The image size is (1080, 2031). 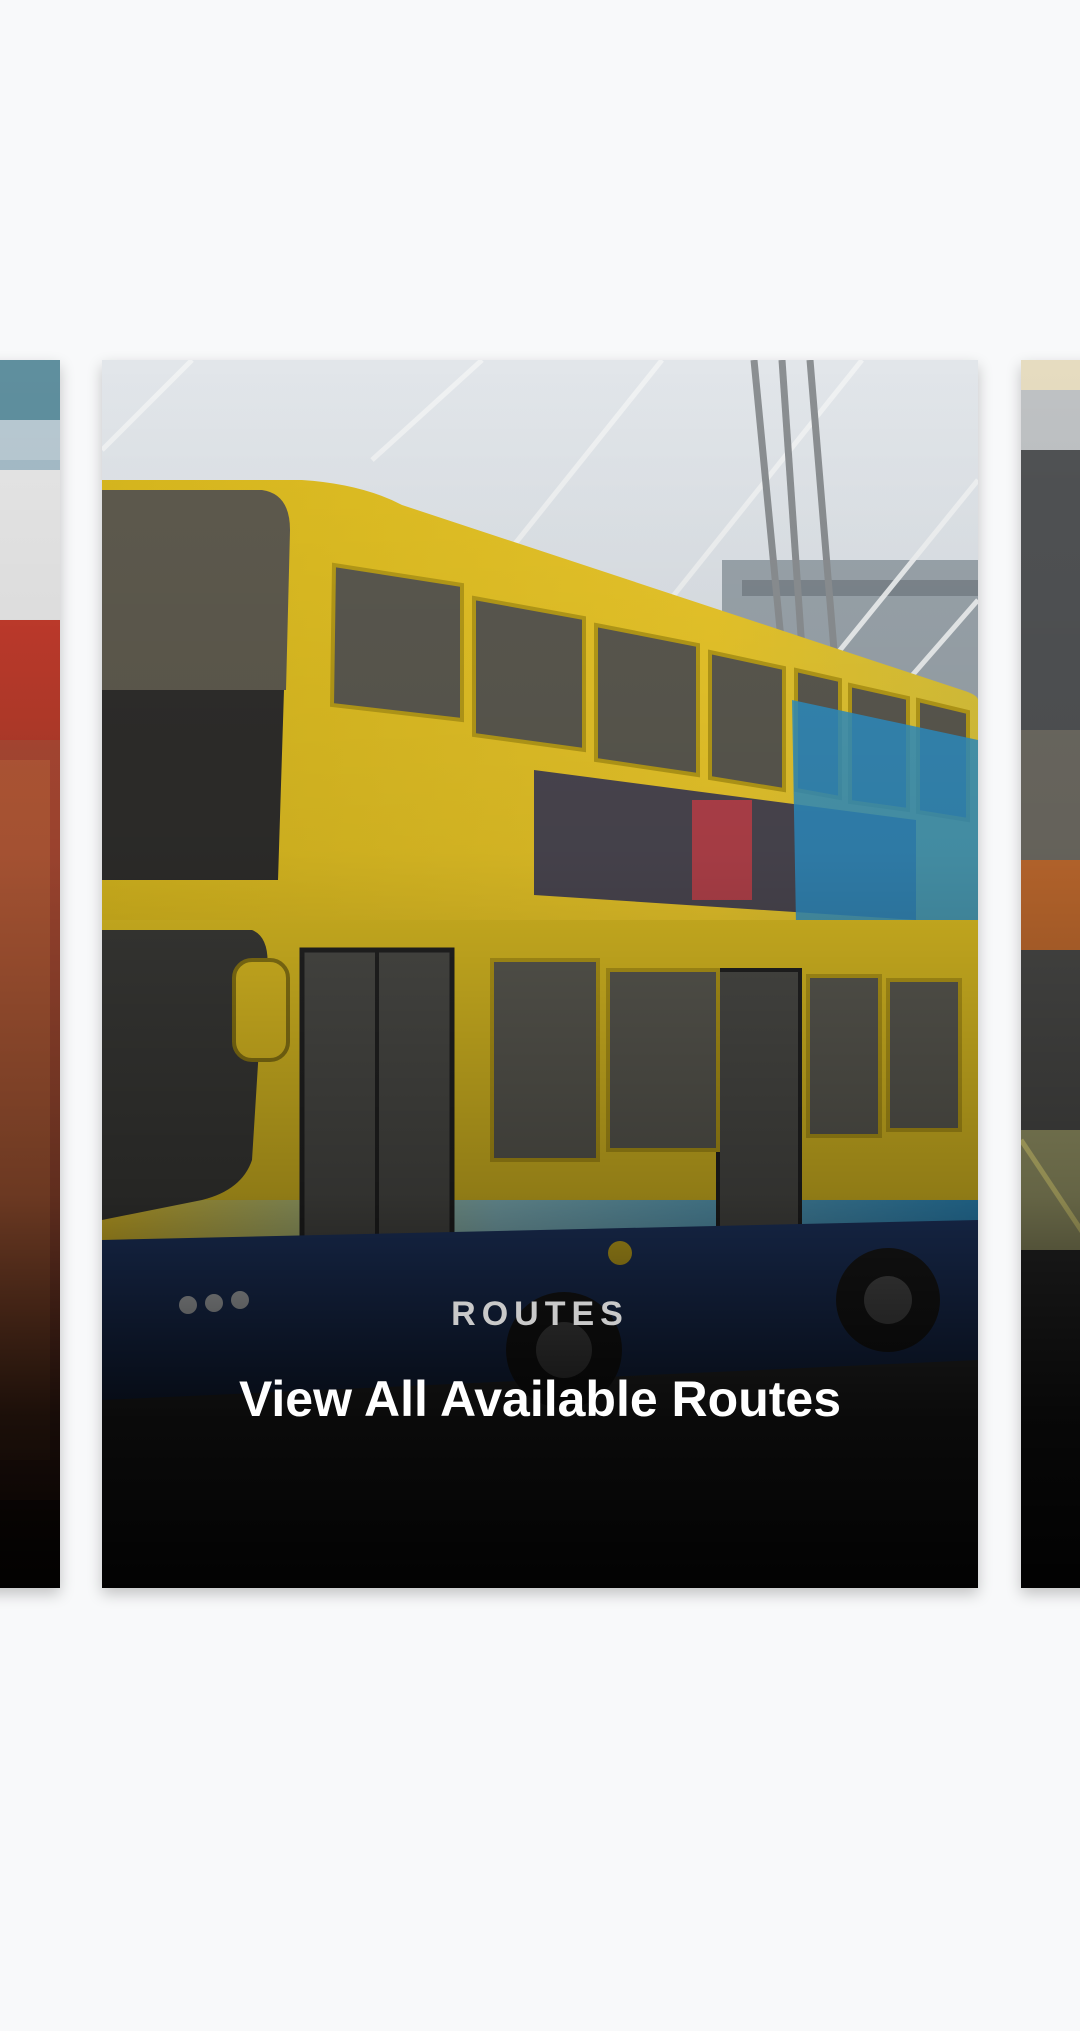 What do you see at coordinates (540, 1399) in the screenshot?
I see `card-title: View All Available Routes` at bounding box center [540, 1399].